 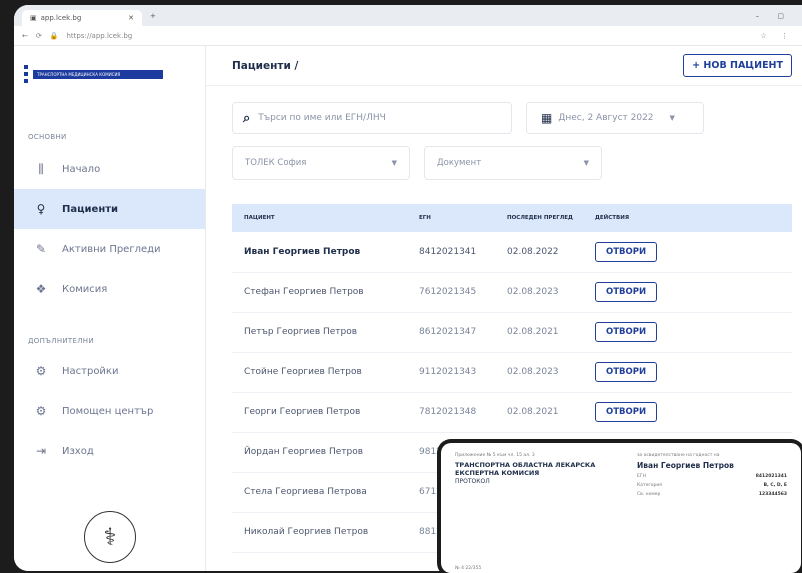 I want to click on sidebar-item-patients: ♀ Пациенти, so click(x=109, y=209).